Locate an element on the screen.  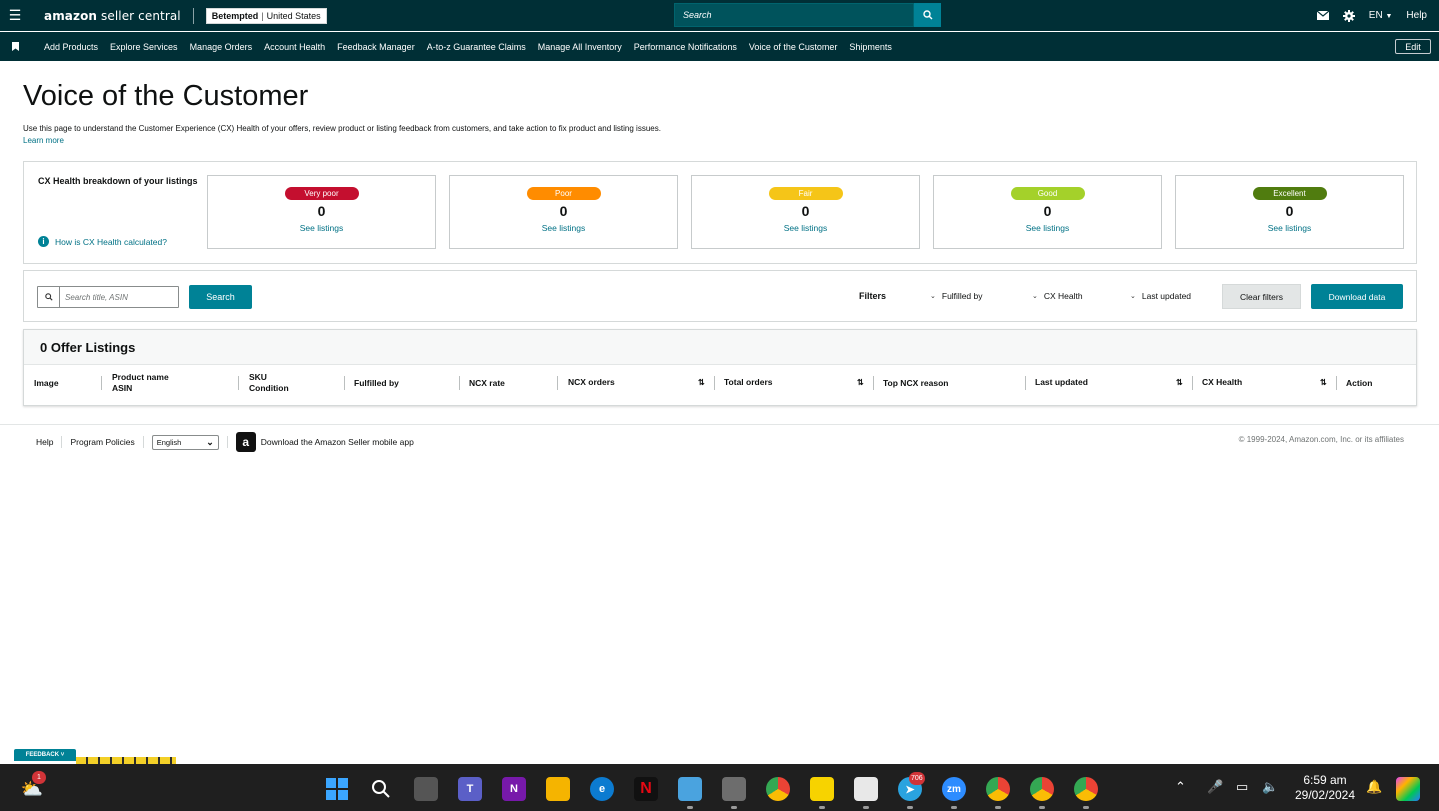
nav-explore-services: Explore Services is located at coordinates (144, 47).